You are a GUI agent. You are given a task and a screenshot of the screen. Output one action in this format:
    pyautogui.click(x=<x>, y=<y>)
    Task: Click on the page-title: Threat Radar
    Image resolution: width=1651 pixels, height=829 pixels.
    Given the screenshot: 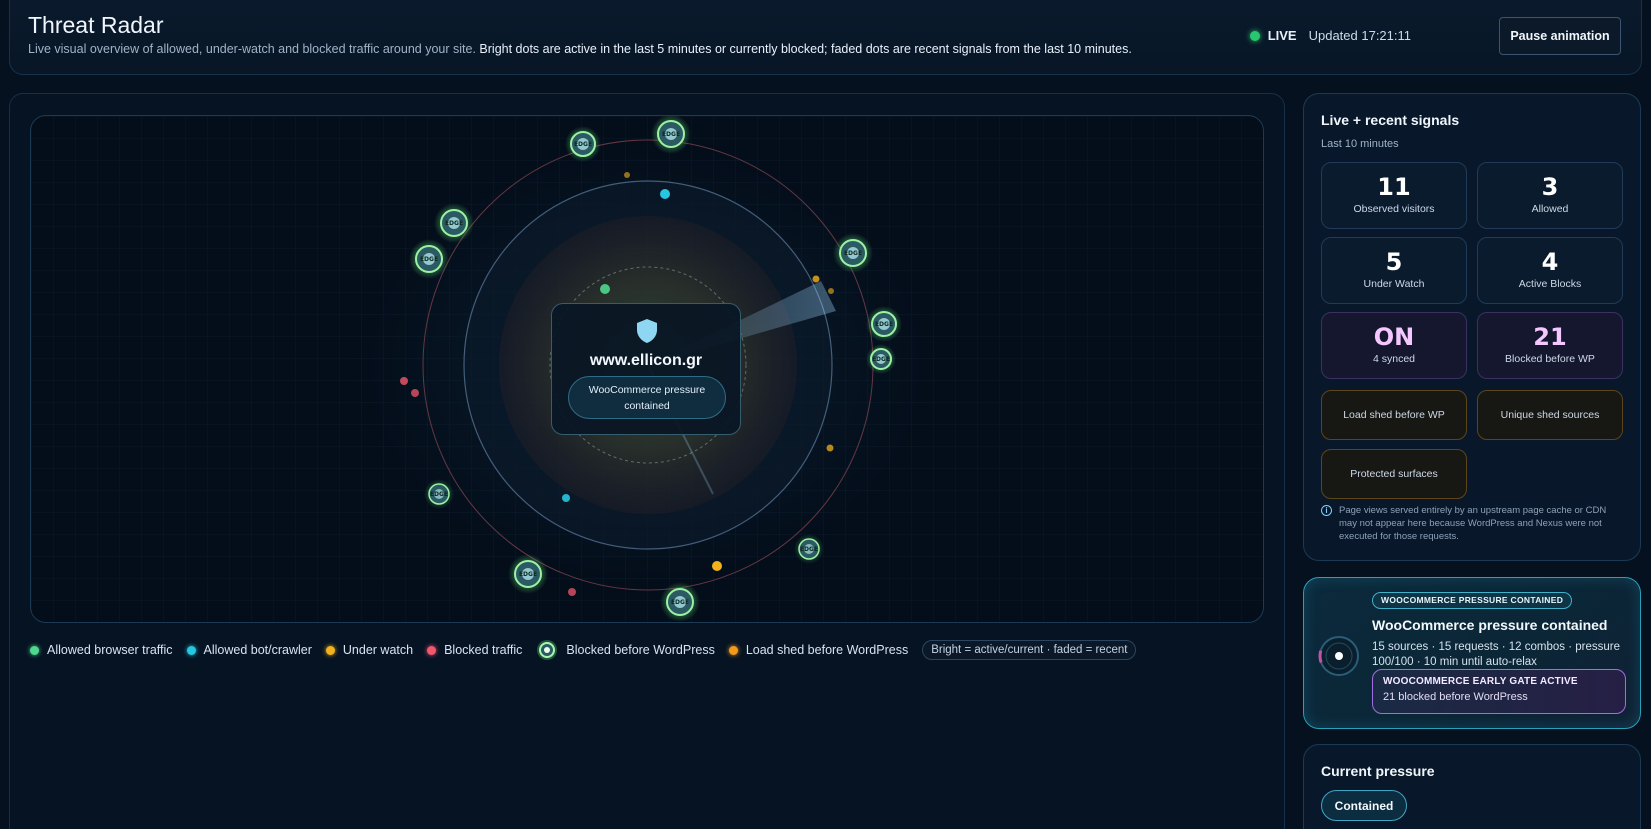 What is the action you would take?
    pyautogui.click(x=96, y=25)
    